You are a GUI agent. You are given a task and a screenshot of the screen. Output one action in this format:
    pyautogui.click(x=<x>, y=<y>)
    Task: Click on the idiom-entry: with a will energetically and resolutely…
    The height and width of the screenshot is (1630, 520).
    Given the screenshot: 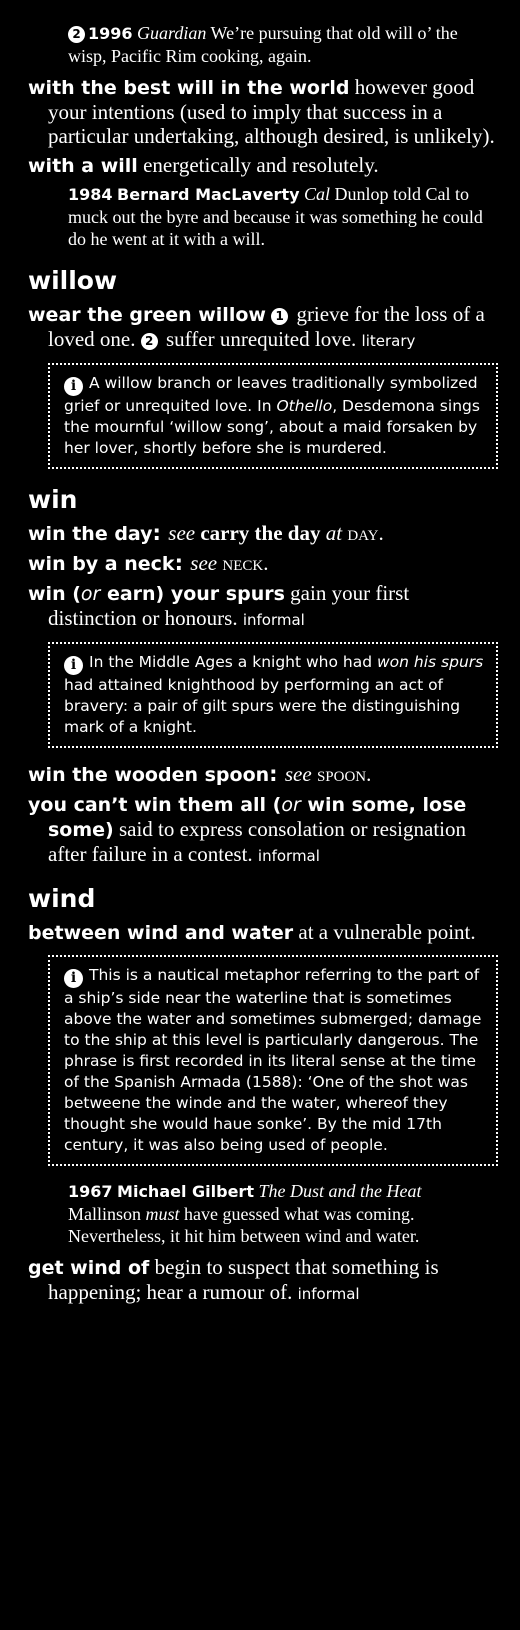 What is the action you would take?
    pyautogui.click(x=263, y=165)
    